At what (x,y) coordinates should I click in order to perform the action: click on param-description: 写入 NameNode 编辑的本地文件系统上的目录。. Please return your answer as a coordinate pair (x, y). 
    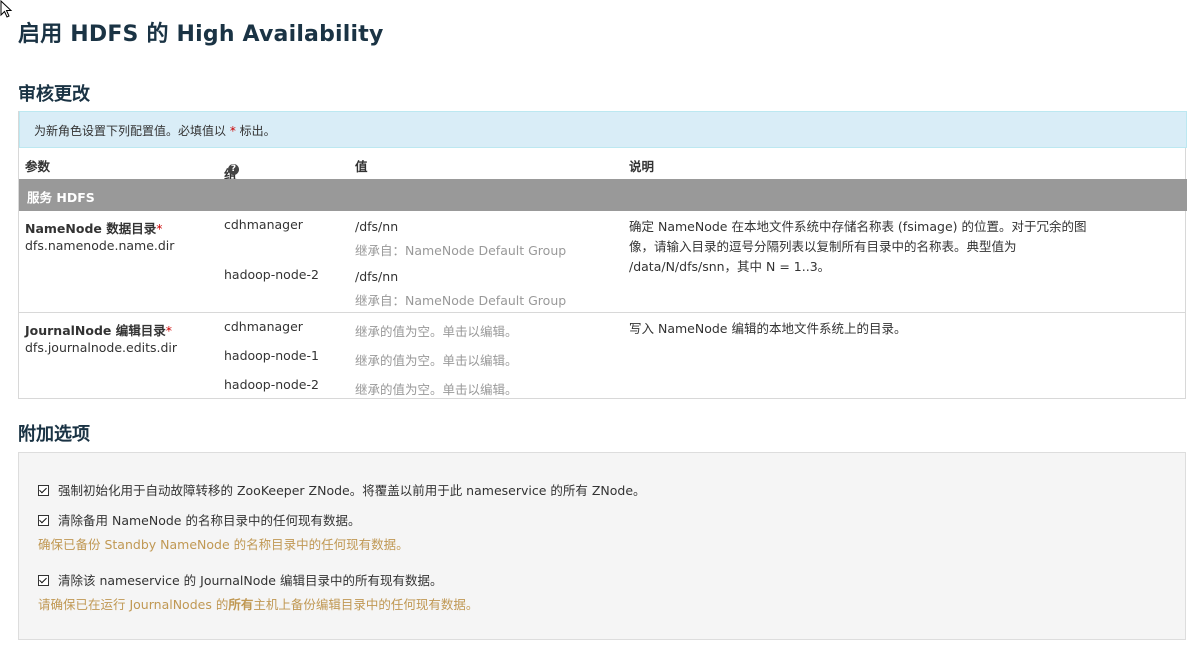
    Looking at the image, I should click on (768, 328).